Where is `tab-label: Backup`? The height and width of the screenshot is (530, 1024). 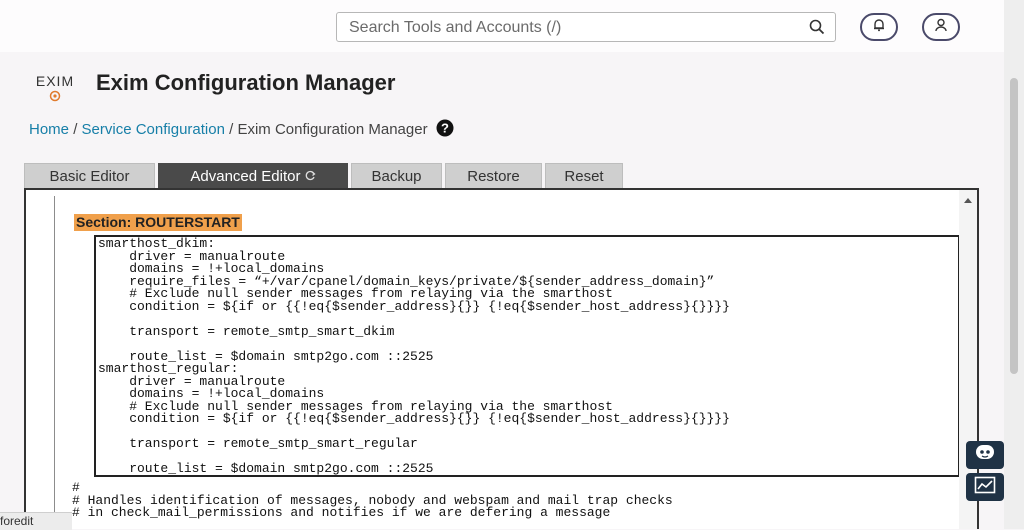
tab-label: Backup is located at coordinates (396, 176).